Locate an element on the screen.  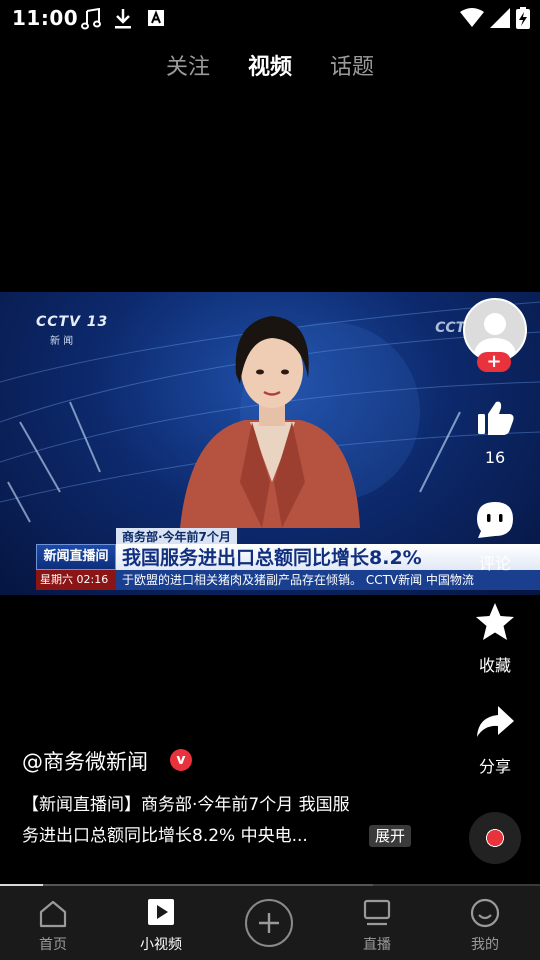
nav-short-video: 小视频 is located at coordinates (161, 923).